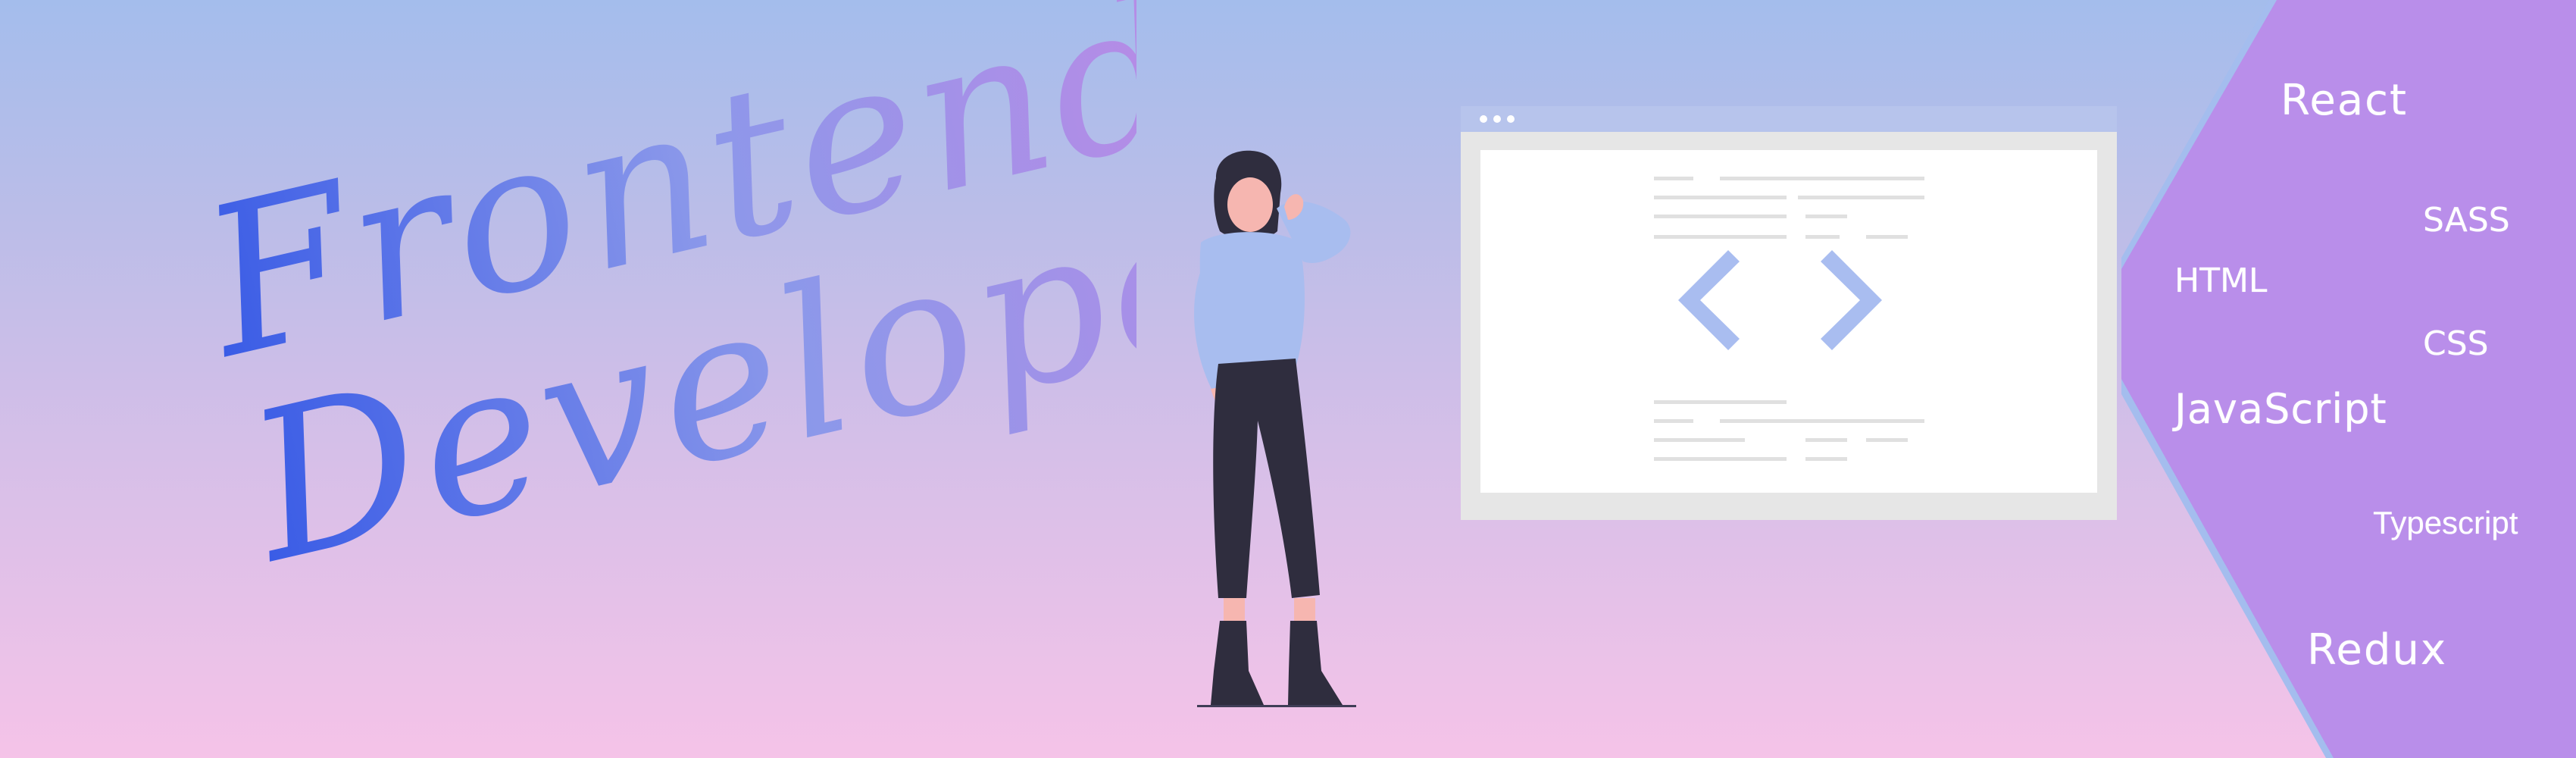  I want to click on skill-redux: Redux, so click(2377, 650).